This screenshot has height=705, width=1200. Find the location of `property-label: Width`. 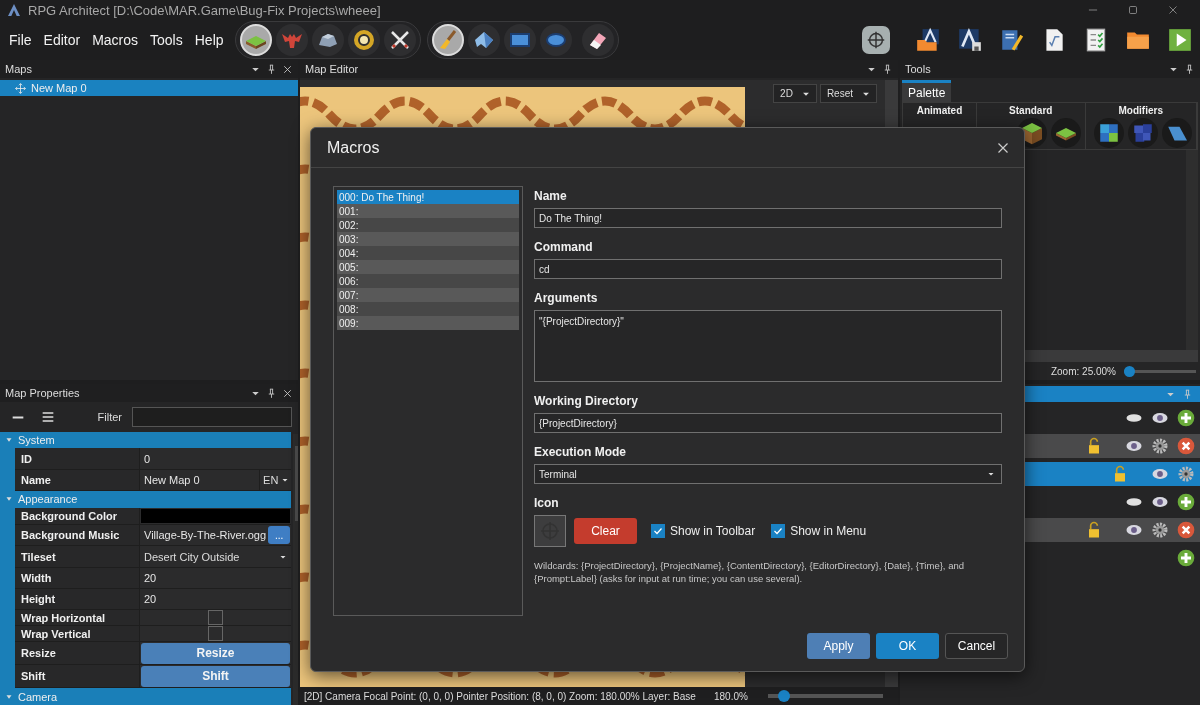

property-label: Width is located at coordinates (77, 578).